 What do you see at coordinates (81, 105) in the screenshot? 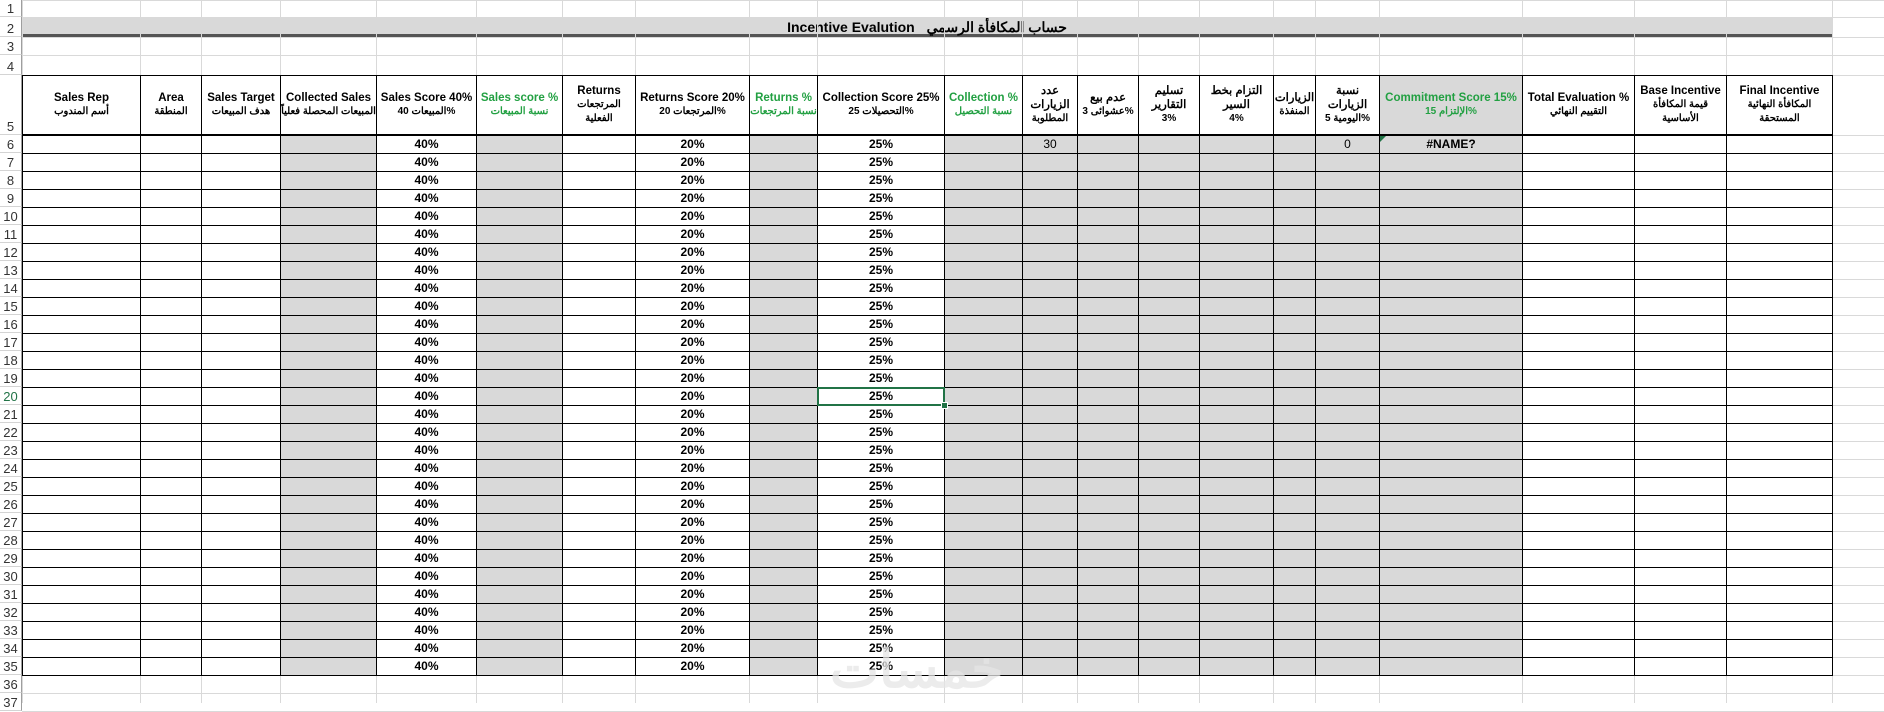
I see `column-header: Sales Rep أسم المندوب` at bounding box center [81, 105].